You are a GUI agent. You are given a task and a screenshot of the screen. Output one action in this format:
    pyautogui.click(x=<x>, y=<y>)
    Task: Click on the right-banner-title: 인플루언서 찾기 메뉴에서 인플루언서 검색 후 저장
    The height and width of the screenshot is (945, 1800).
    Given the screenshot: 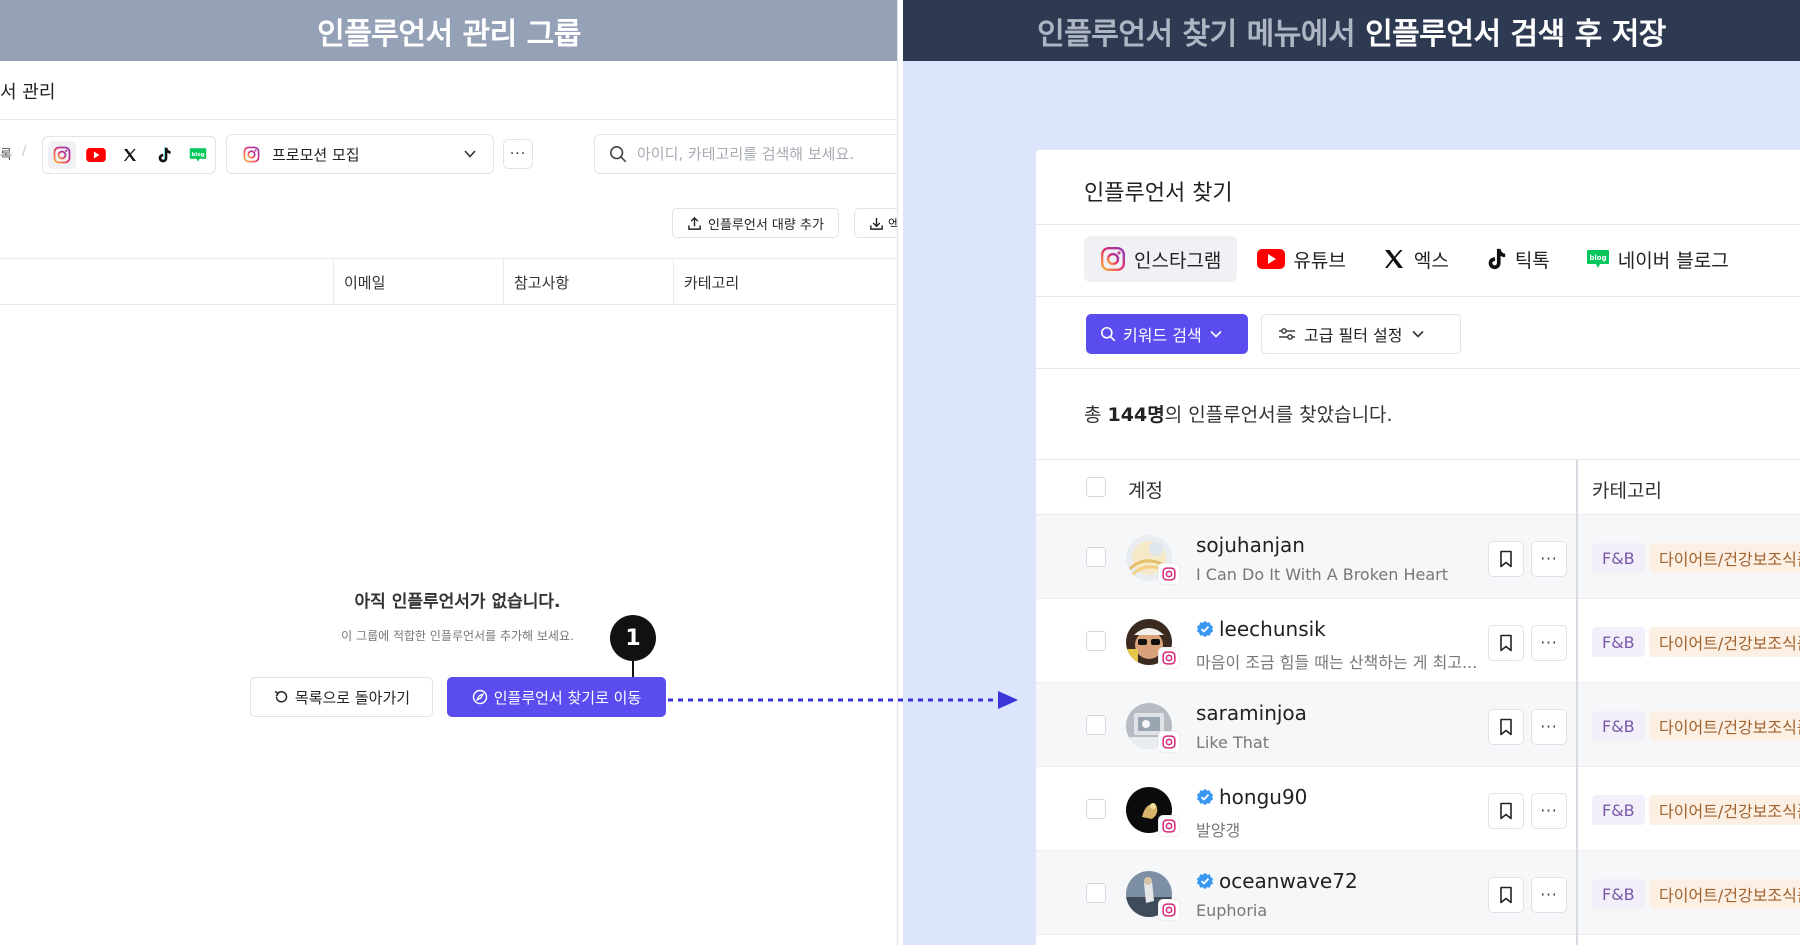 What is the action you would take?
    pyautogui.click(x=1351, y=30)
    